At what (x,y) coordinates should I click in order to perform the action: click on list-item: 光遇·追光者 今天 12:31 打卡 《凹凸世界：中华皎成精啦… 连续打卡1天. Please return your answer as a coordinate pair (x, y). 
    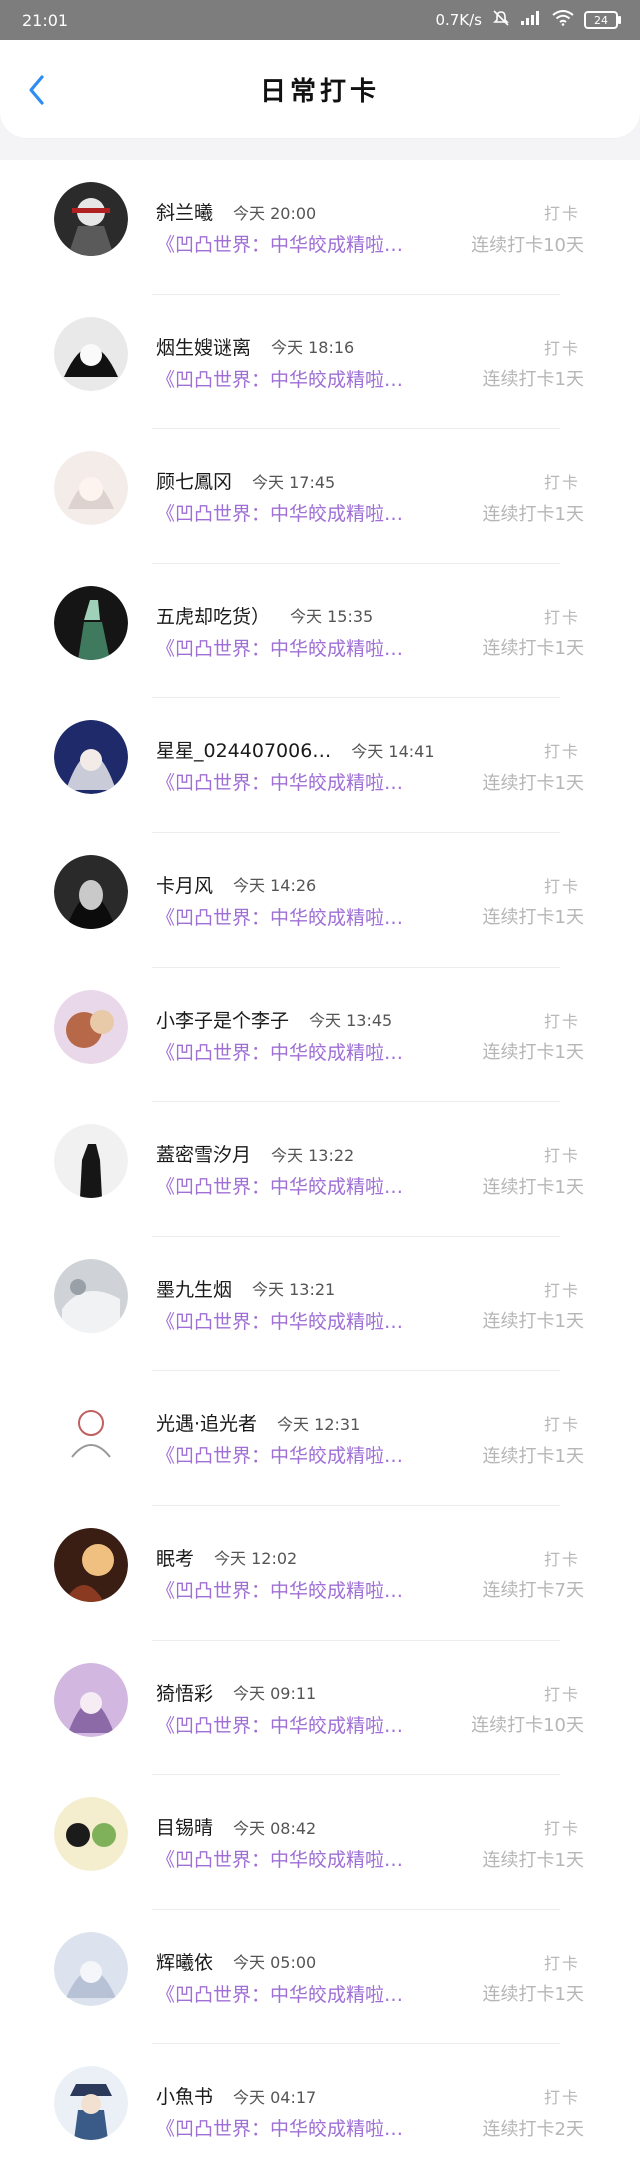
    Looking at the image, I should click on (320, 1438).